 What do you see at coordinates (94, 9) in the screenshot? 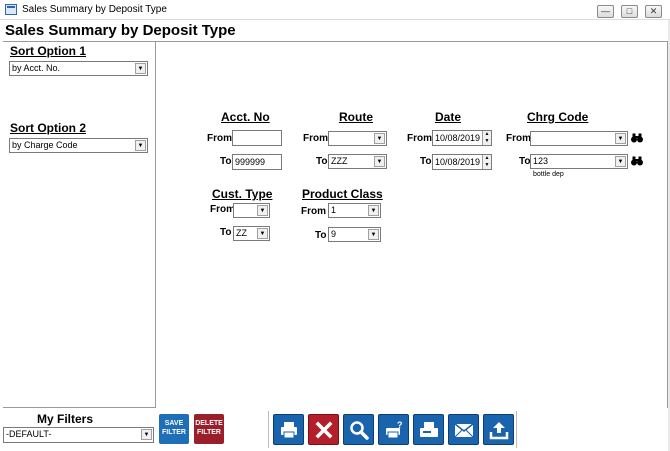
I see `window-title: Sales Summary by Deposit Type` at bounding box center [94, 9].